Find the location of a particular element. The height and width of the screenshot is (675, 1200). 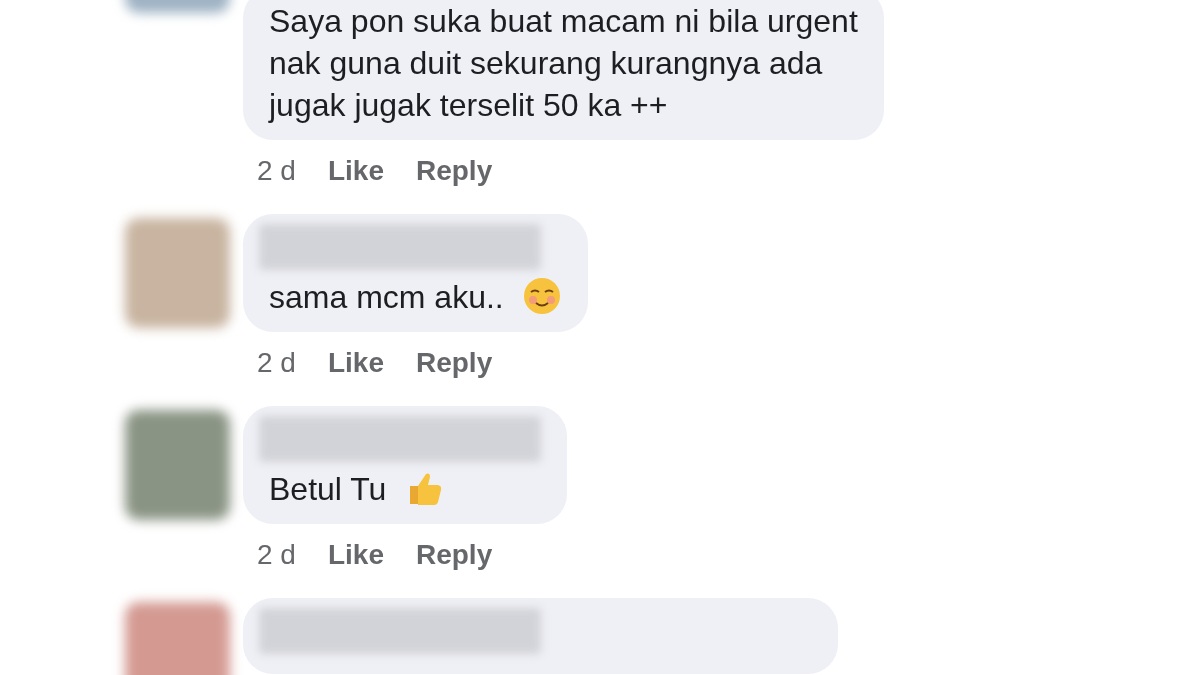

comment-text: jugak jugak terselit 50 ka ++ is located at coordinates (468, 105).